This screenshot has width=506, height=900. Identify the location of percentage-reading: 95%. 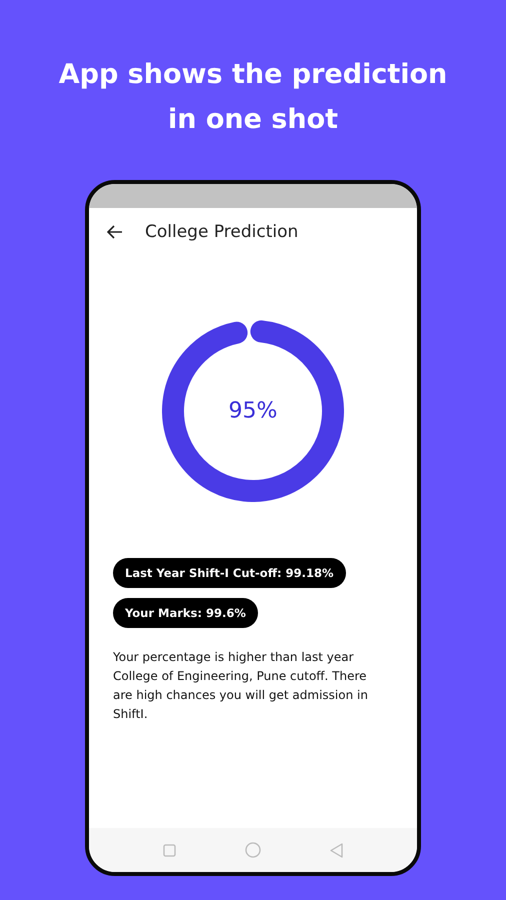
(253, 411).